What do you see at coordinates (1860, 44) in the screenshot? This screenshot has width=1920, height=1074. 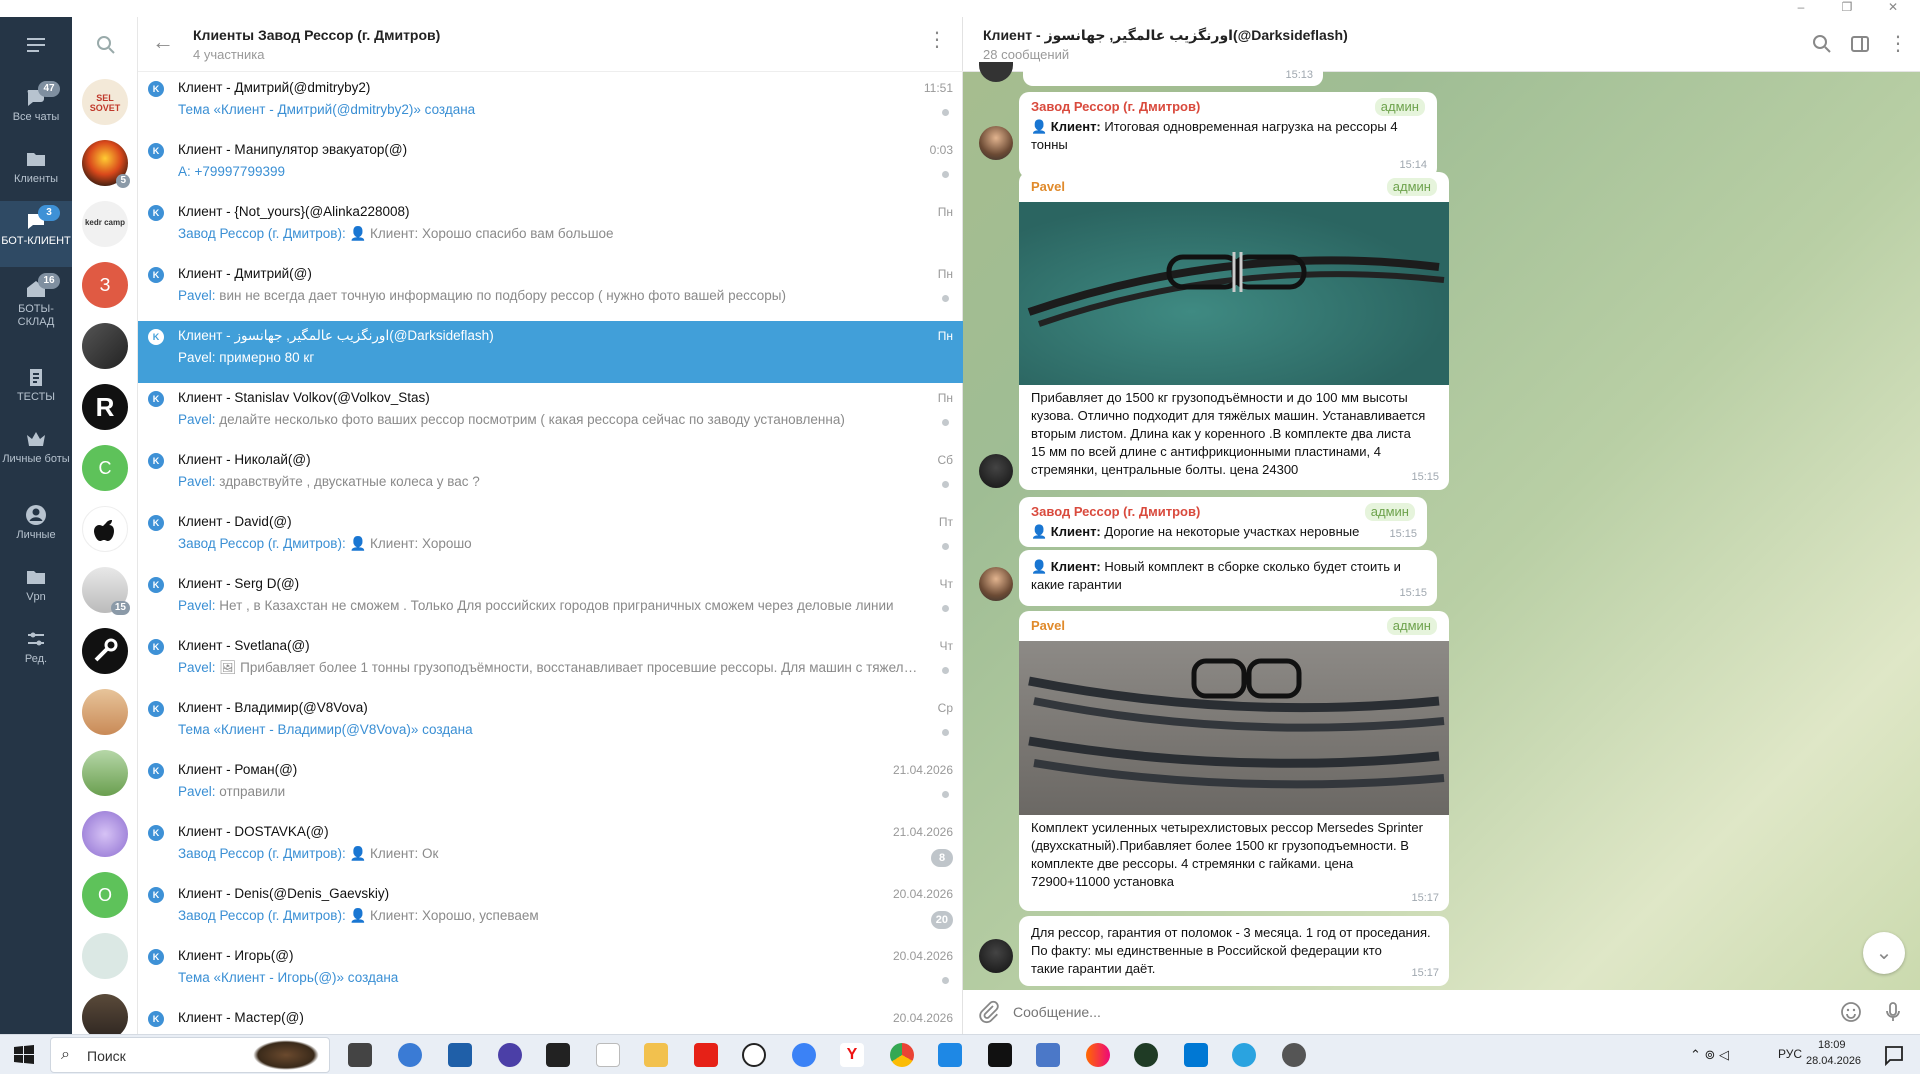 I see `sidebar-toggle-icon` at bounding box center [1860, 44].